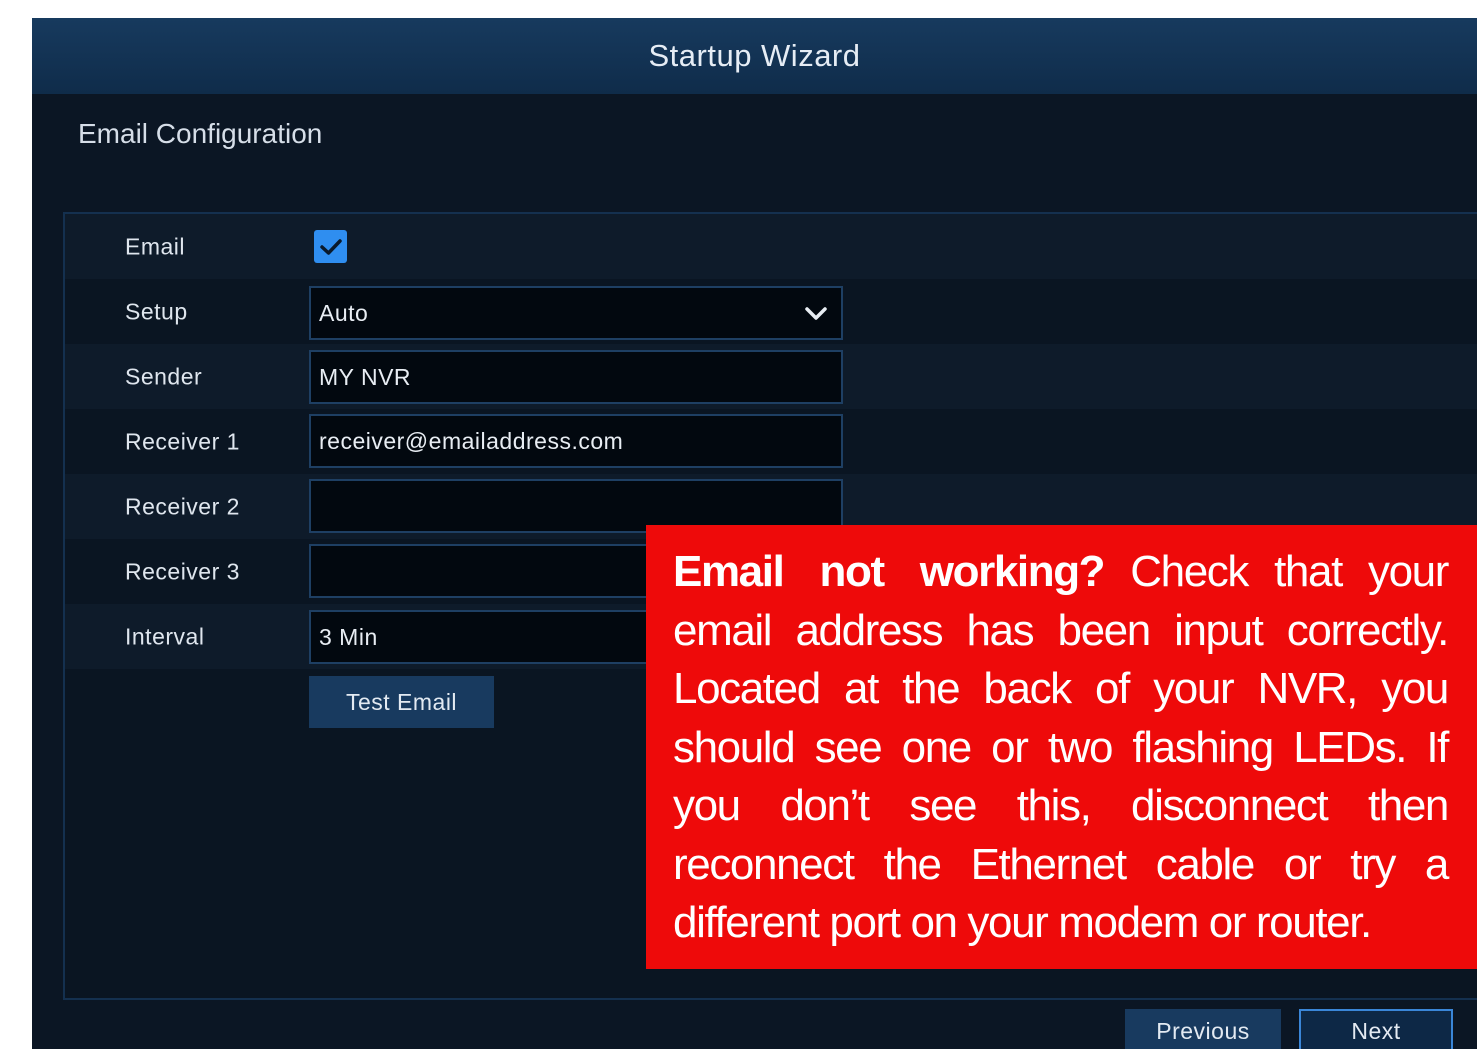 The image size is (1477, 1049). Describe the element at coordinates (164, 376) in the screenshot. I see `sender-label: Sender` at that location.